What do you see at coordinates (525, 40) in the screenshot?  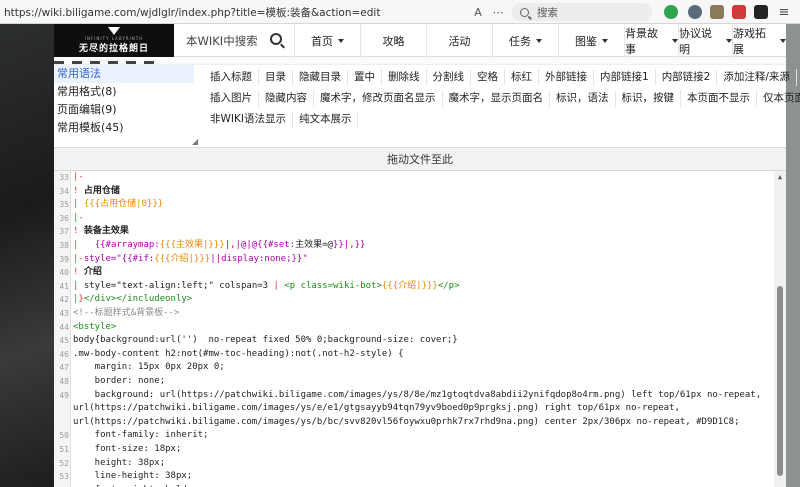 I see `nav-missions: 任务` at bounding box center [525, 40].